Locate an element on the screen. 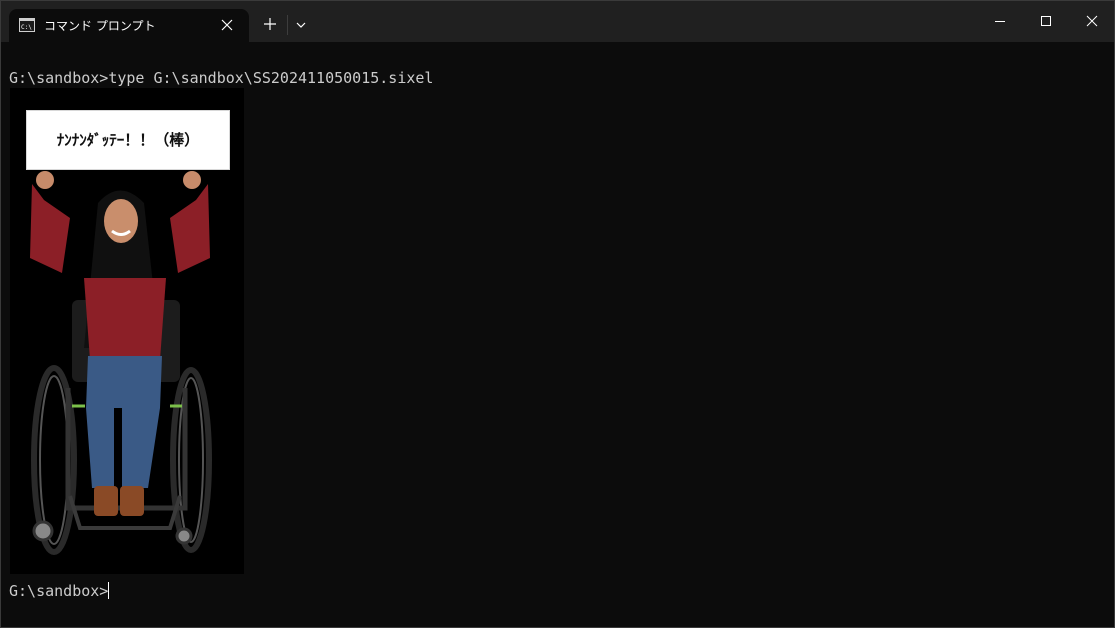  text-cursor is located at coordinates (109, 590).